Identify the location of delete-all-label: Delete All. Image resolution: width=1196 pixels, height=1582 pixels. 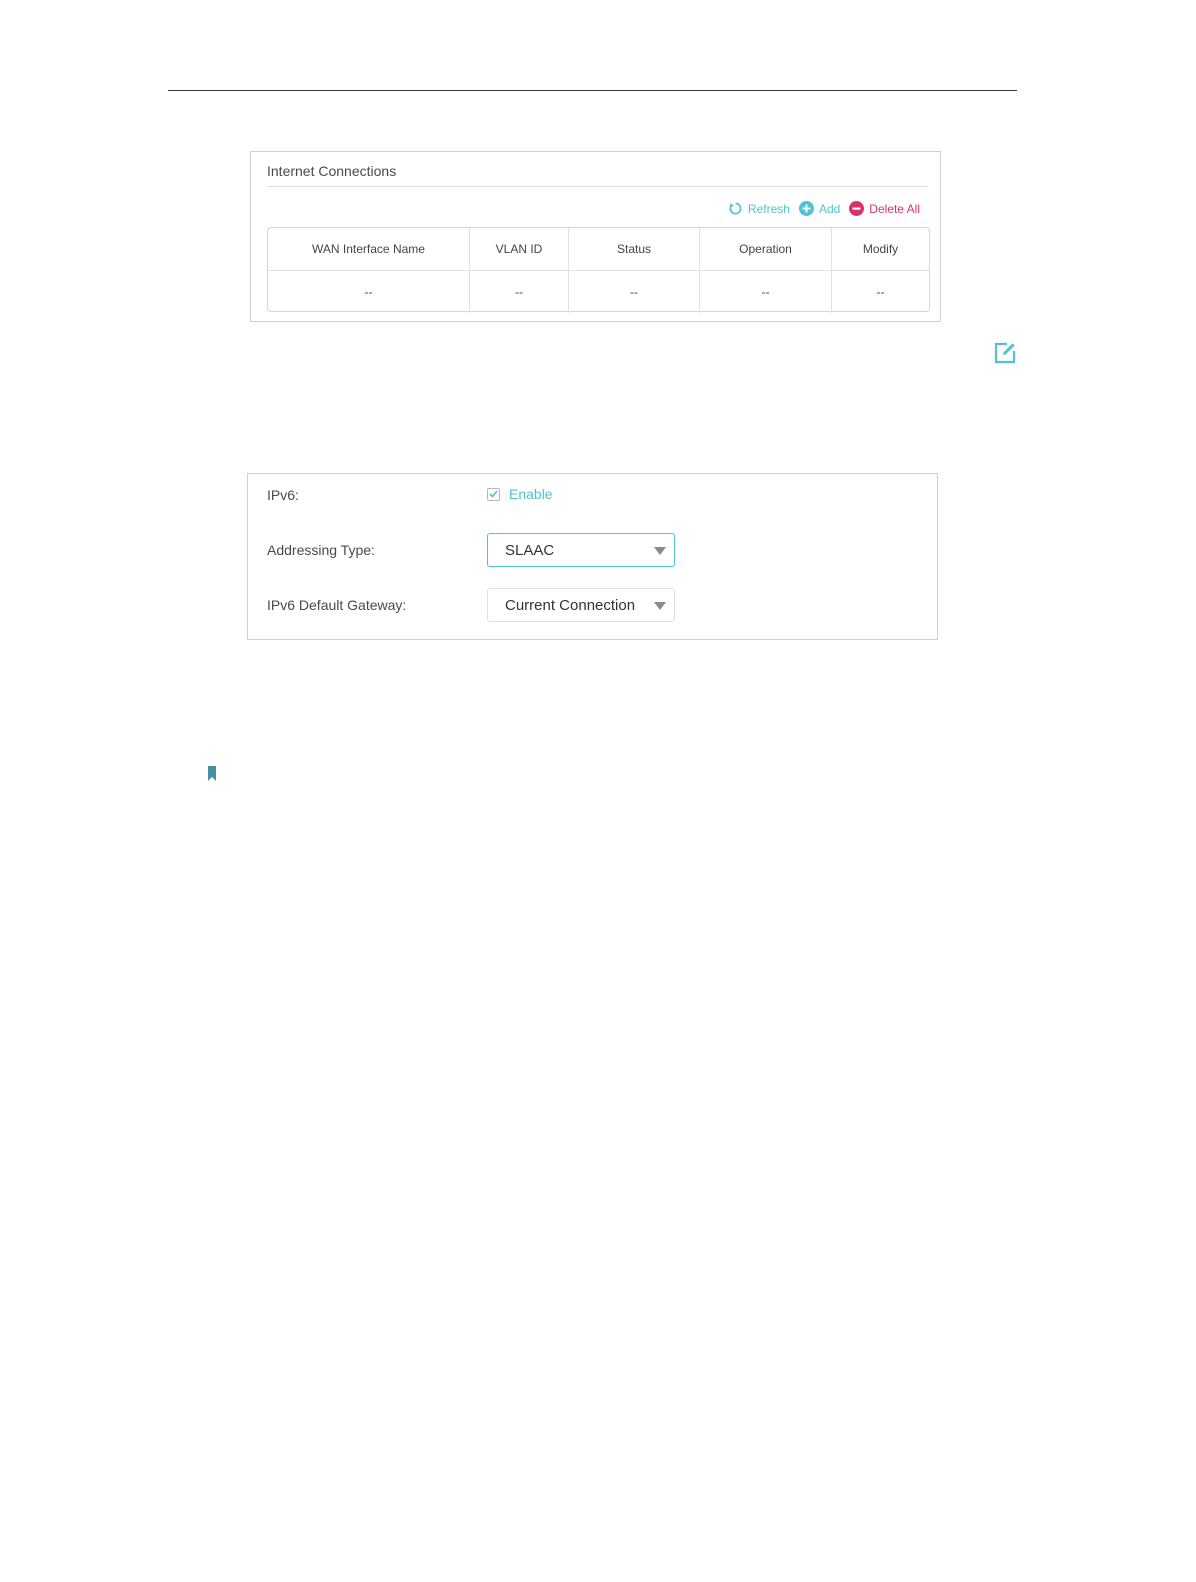
(894, 208).